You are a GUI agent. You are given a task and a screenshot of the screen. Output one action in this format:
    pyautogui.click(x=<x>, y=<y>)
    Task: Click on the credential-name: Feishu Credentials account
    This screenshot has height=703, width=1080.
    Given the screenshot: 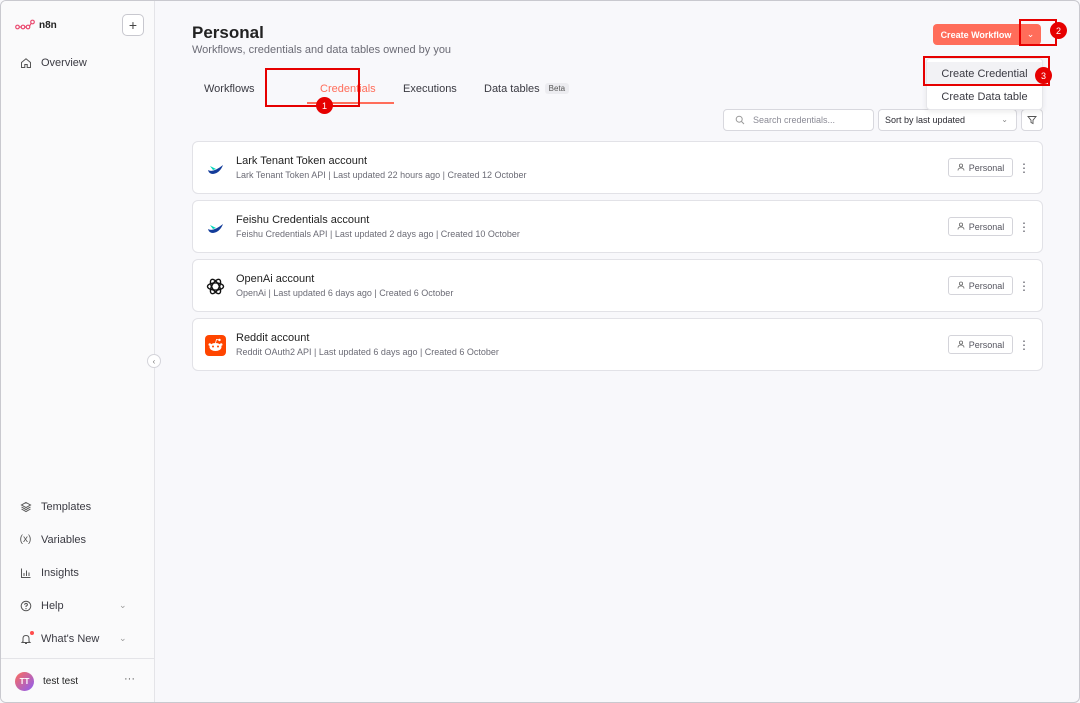 What is the action you would take?
    pyautogui.click(x=303, y=220)
    